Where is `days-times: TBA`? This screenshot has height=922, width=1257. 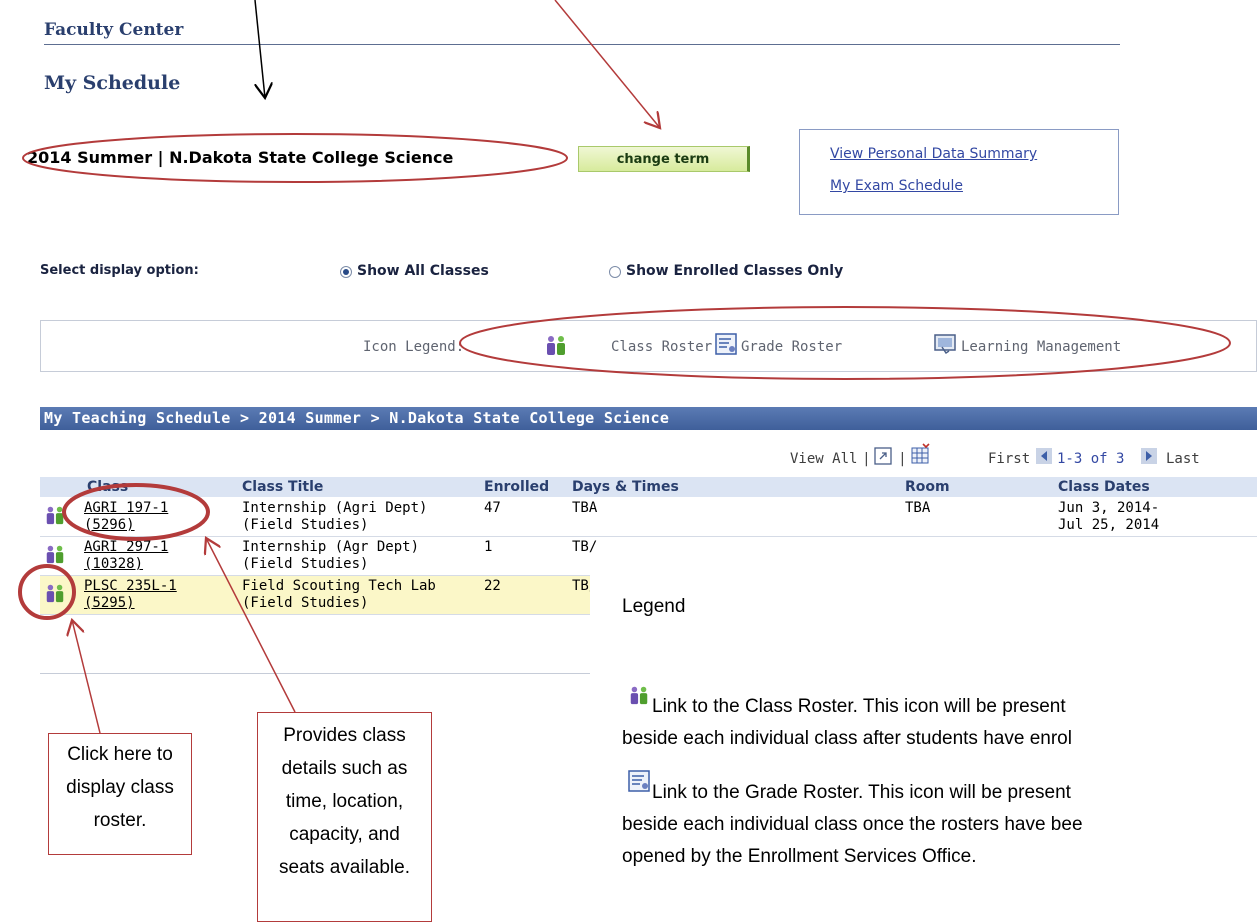
days-times: TBA is located at coordinates (585, 508).